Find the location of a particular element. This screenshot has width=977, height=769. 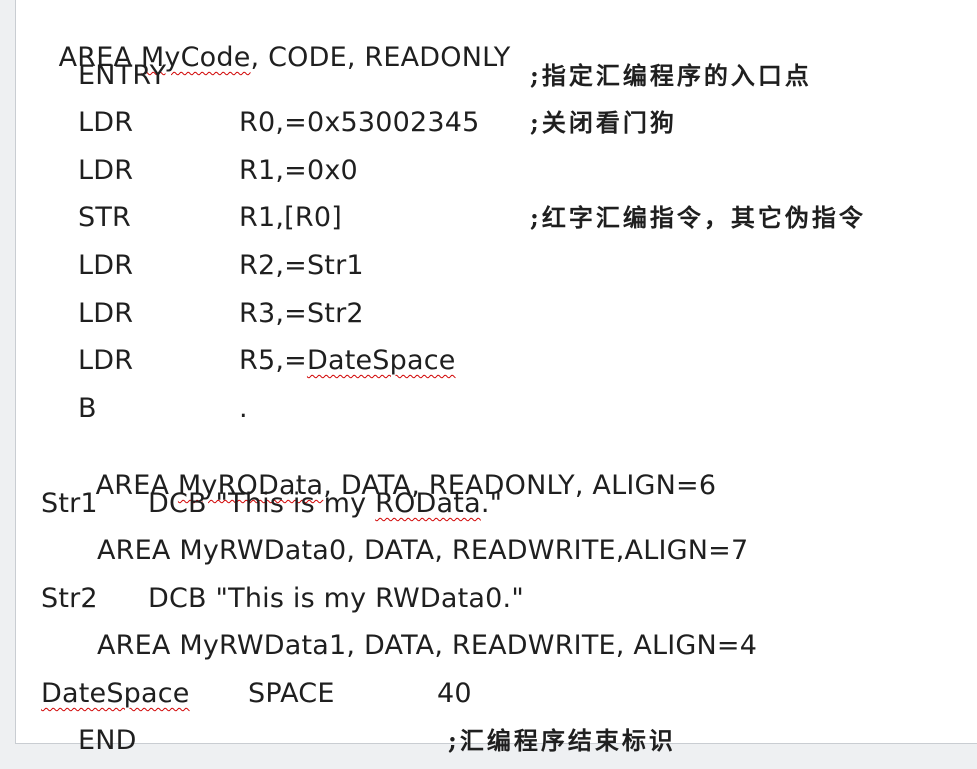

code-line-8-op: LDR is located at coordinates (106, 360).